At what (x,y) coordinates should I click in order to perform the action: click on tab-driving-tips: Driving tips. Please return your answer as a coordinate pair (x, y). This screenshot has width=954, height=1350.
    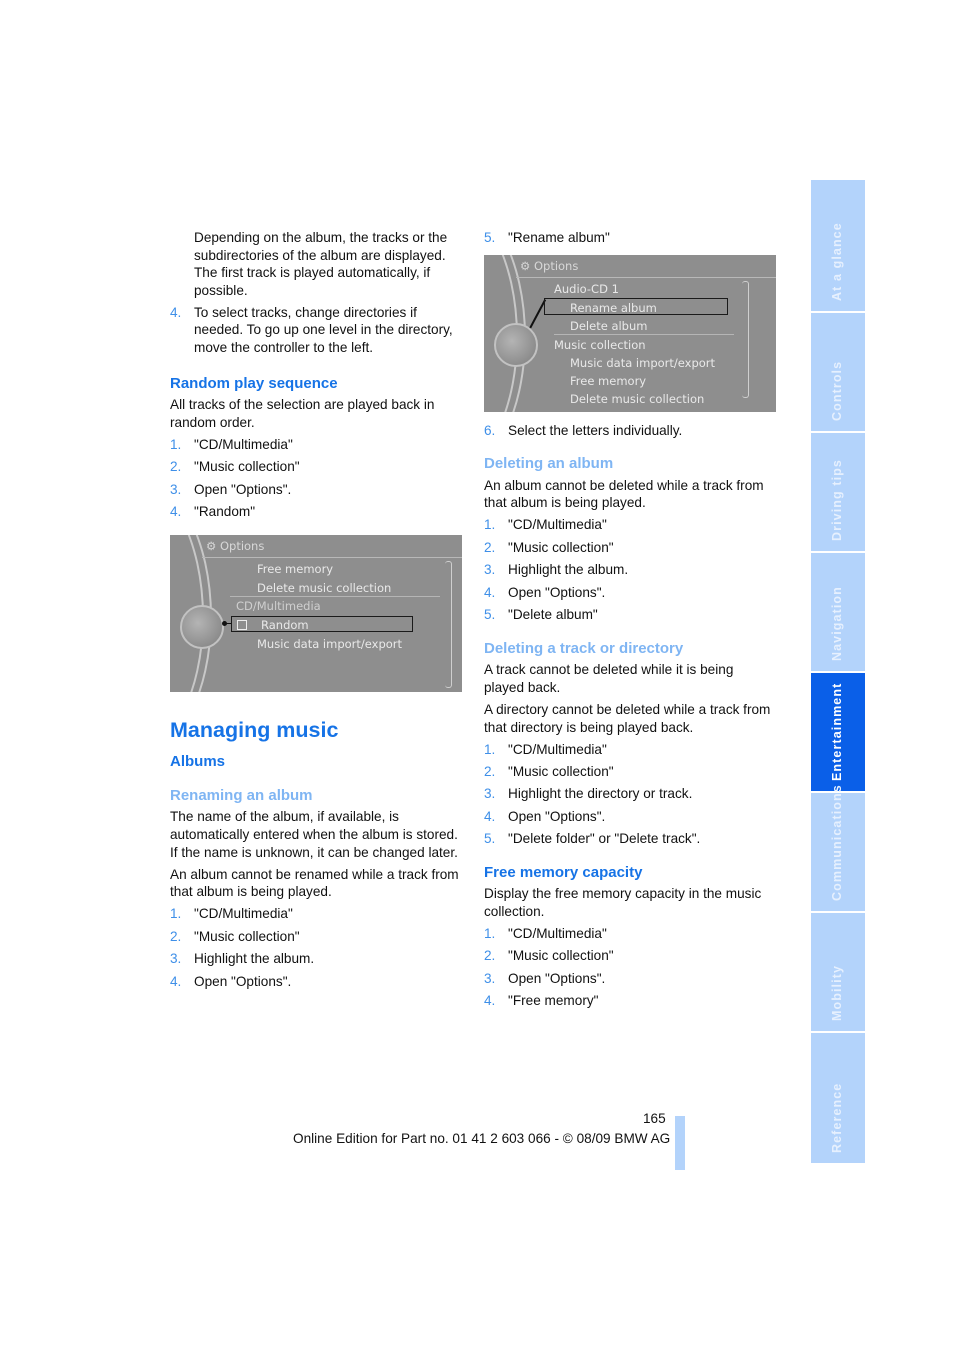
    Looking at the image, I should click on (838, 492).